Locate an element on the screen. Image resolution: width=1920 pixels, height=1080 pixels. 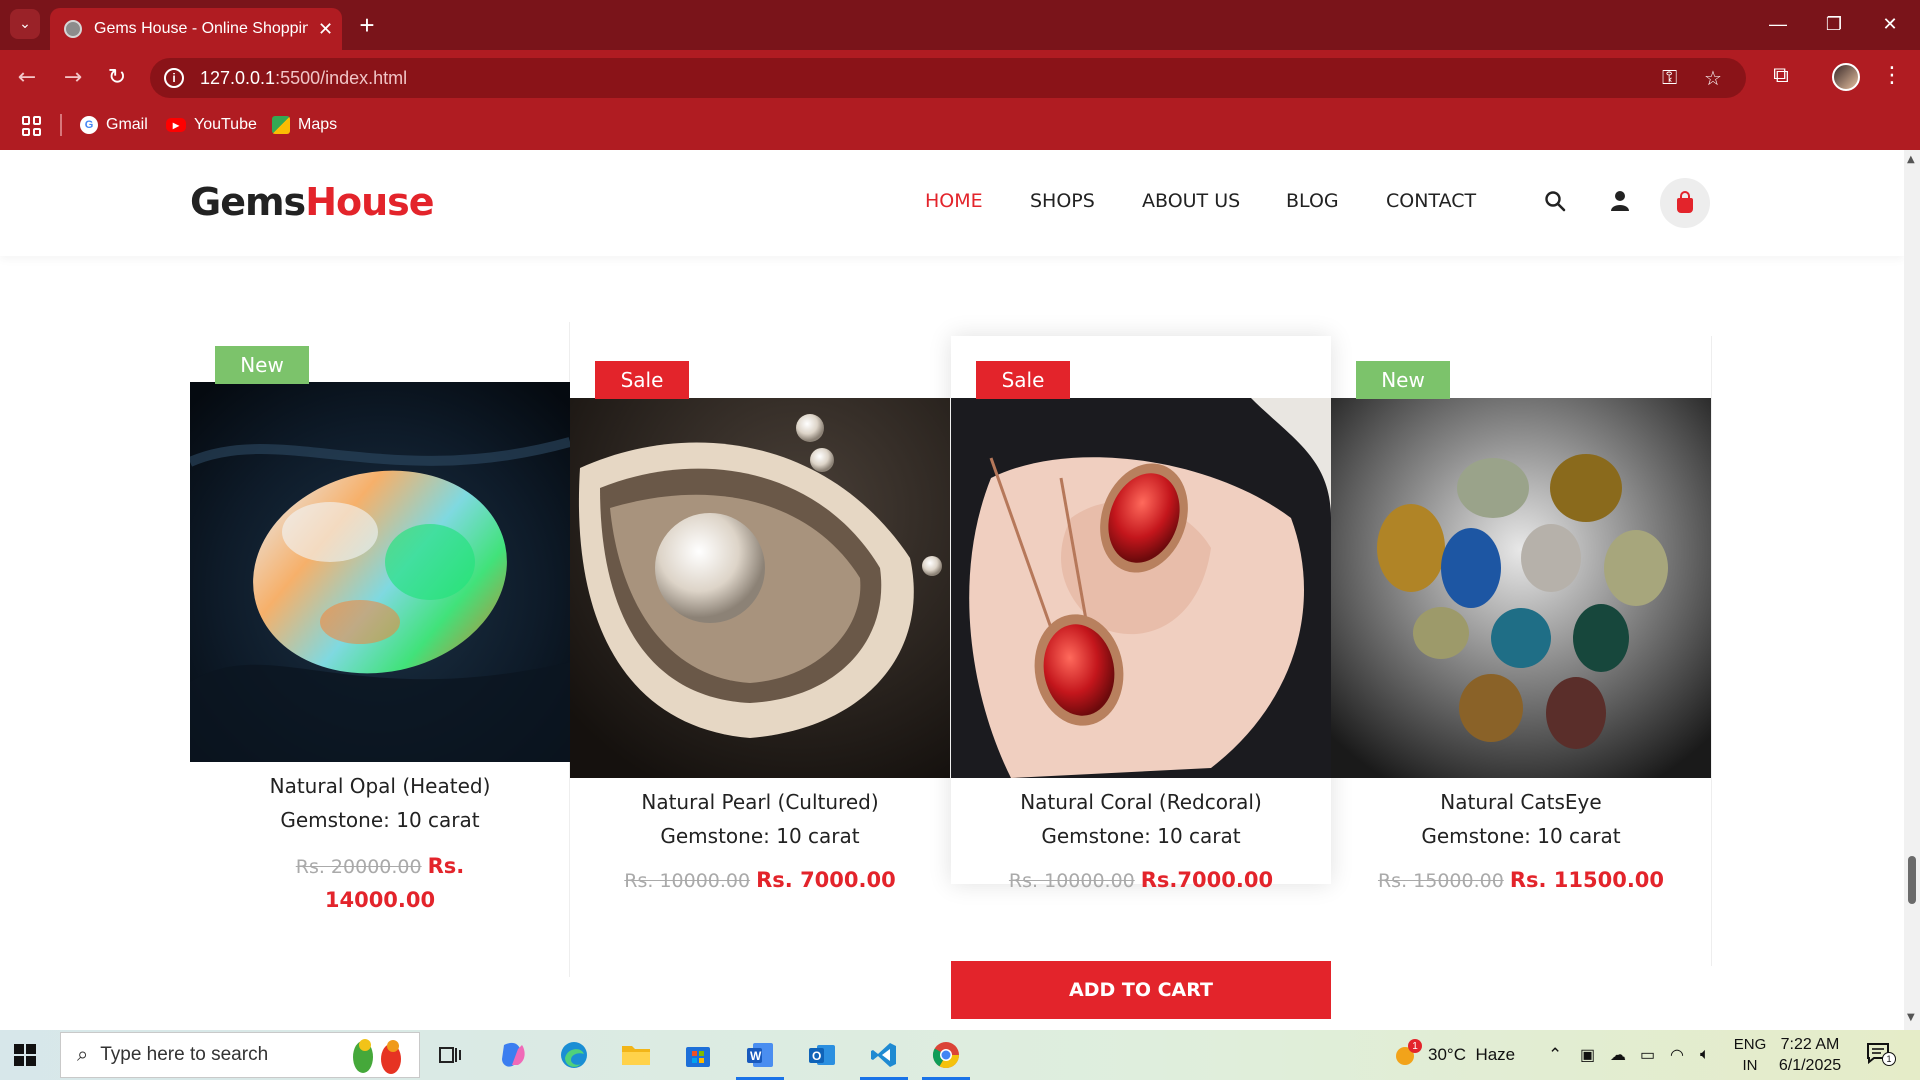
scrollbar-thumb is located at coordinates (1912, 880).